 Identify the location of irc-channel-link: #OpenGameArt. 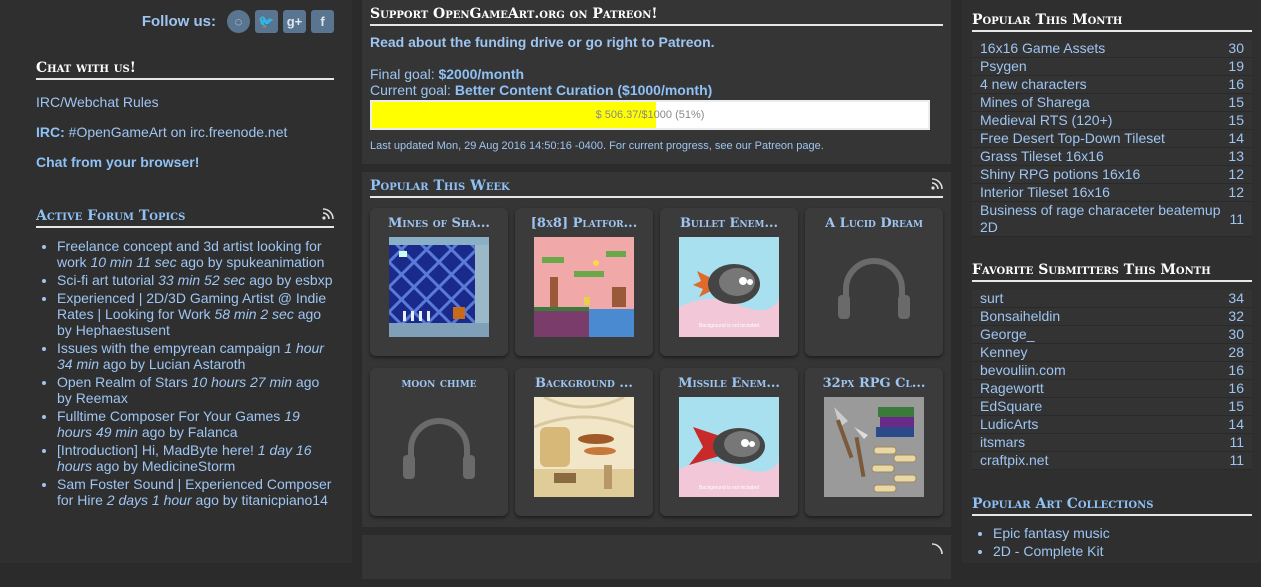
(118, 132).